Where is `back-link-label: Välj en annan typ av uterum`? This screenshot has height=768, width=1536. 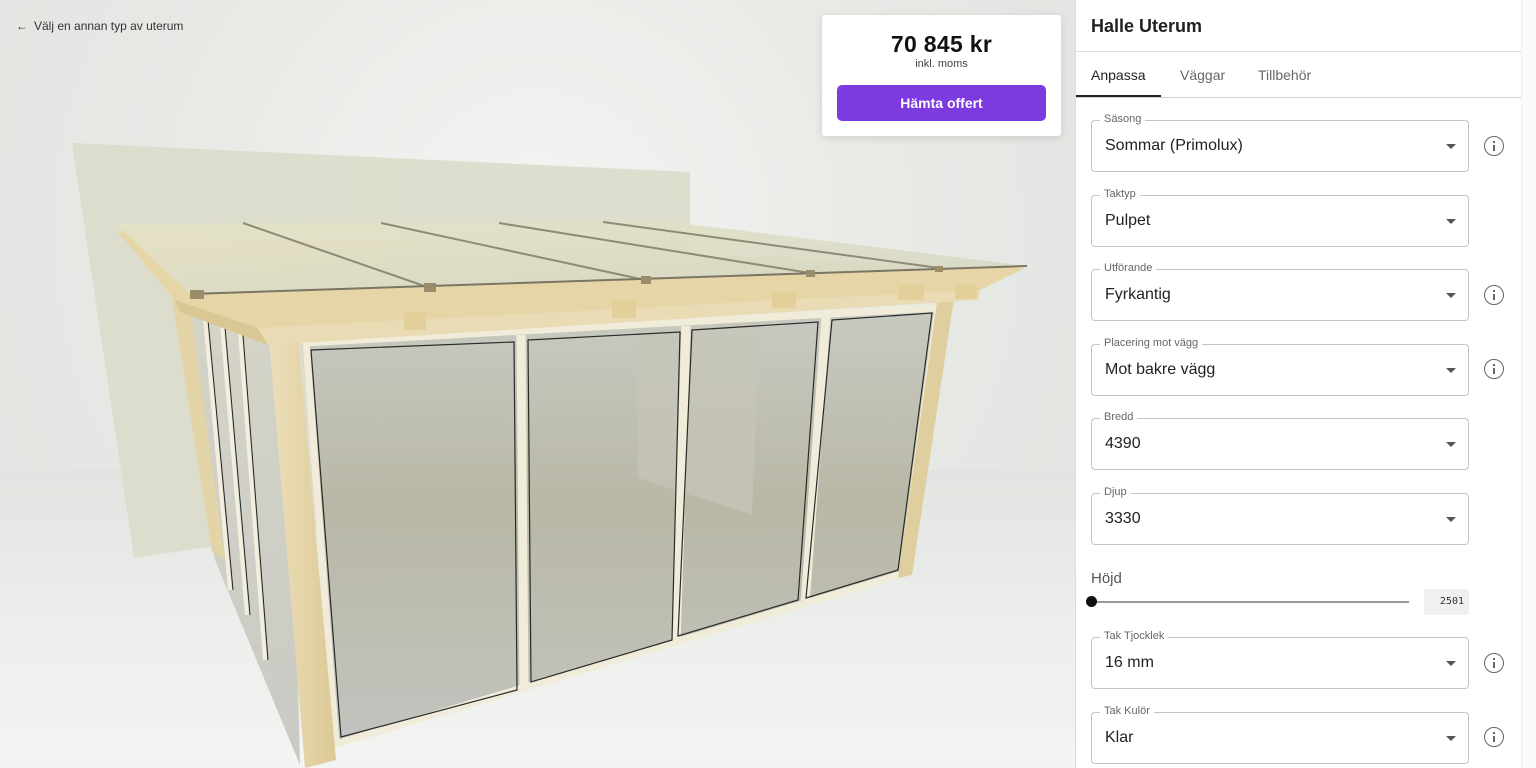 back-link-label: Välj en annan typ av uterum is located at coordinates (109, 26).